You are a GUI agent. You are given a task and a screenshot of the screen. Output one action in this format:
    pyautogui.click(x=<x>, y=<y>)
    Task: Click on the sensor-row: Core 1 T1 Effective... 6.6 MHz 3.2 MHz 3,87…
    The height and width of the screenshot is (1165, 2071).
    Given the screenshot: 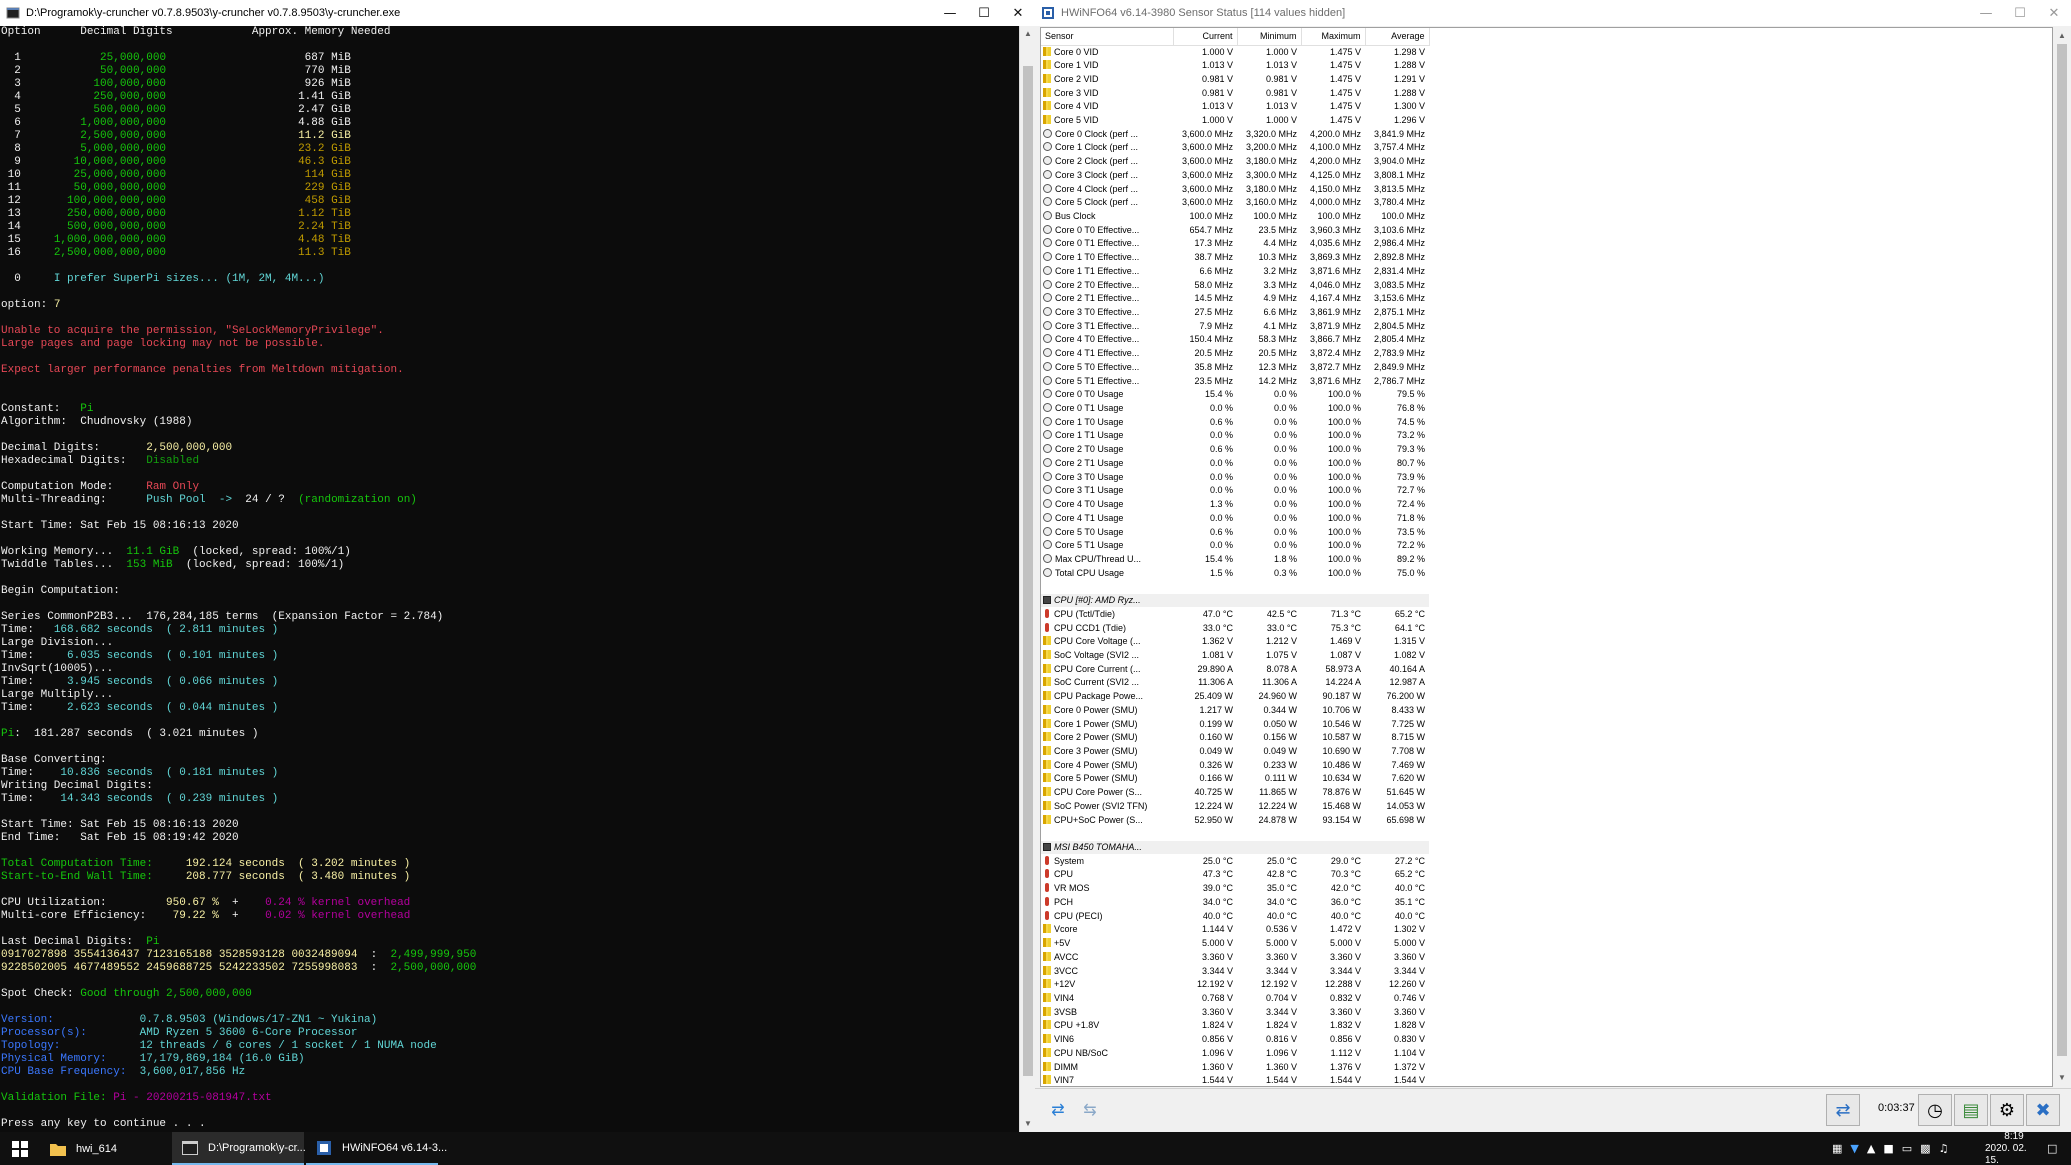 What is the action you would take?
    pyautogui.click(x=1235, y=272)
    